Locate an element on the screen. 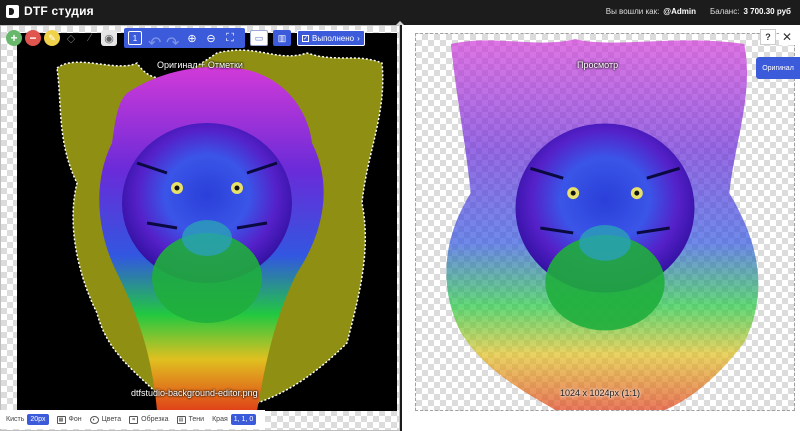  single-view-icon: ▭ is located at coordinates (259, 38).